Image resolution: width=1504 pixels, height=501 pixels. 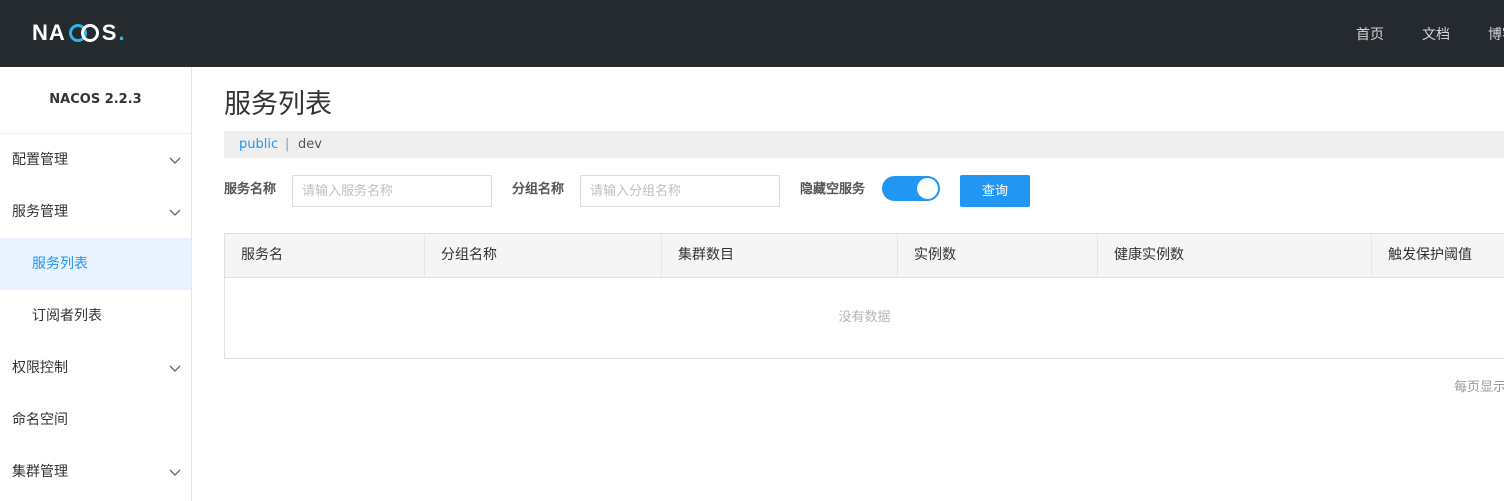 What do you see at coordinates (392, 191) in the screenshot?
I see `service-name-input` at bounding box center [392, 191].